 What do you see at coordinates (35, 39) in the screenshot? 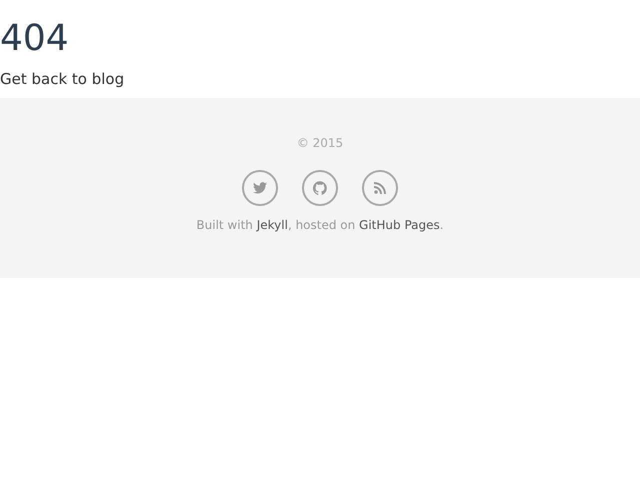
I see `error-heading: 404` at bounding box center [35, 39].